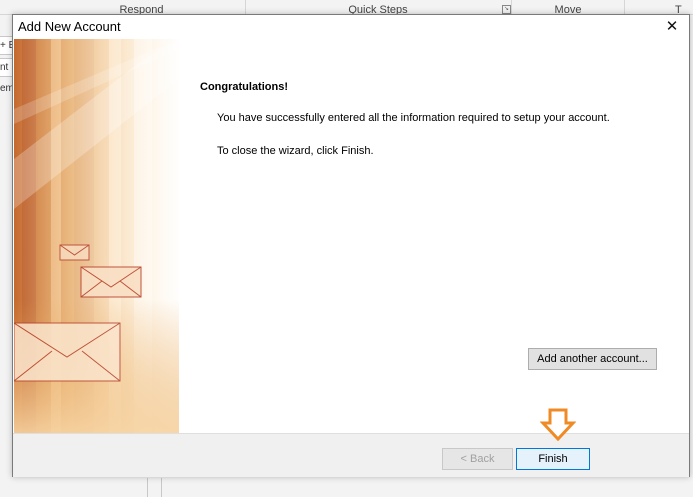  Describe the element at coordinates (477, 459) in the screenshot. I see `back-button: < Back` at that location.